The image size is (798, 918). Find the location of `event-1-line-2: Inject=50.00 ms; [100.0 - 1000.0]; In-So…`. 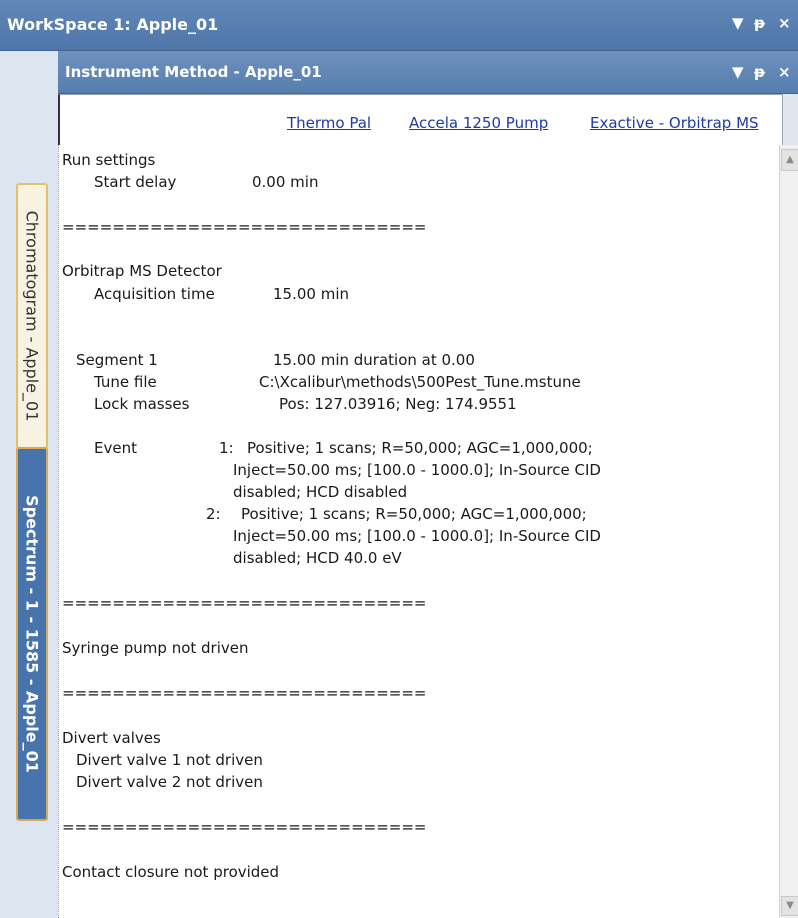

event-1-line-2: Inject=50.00 ms; [100.0 - 1000.0]; In-So… is located at coordinates (417, 470).